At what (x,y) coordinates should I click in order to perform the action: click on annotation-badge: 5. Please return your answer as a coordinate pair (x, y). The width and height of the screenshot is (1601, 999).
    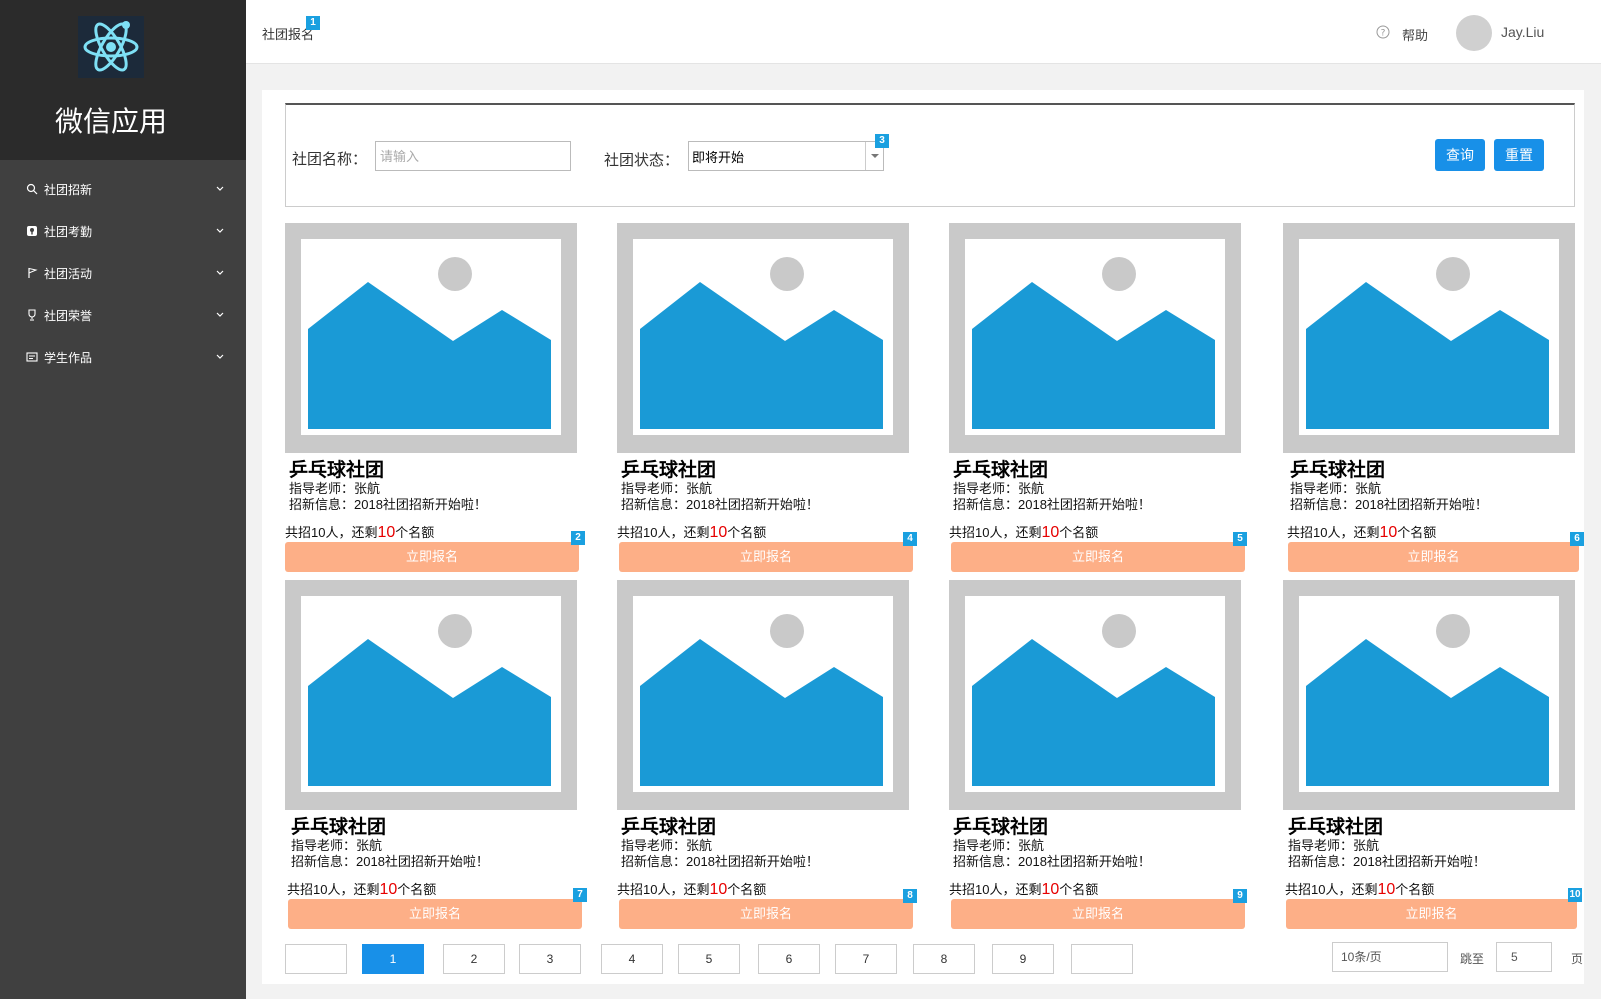
    Looking at the image, I should click on (1240, 539).